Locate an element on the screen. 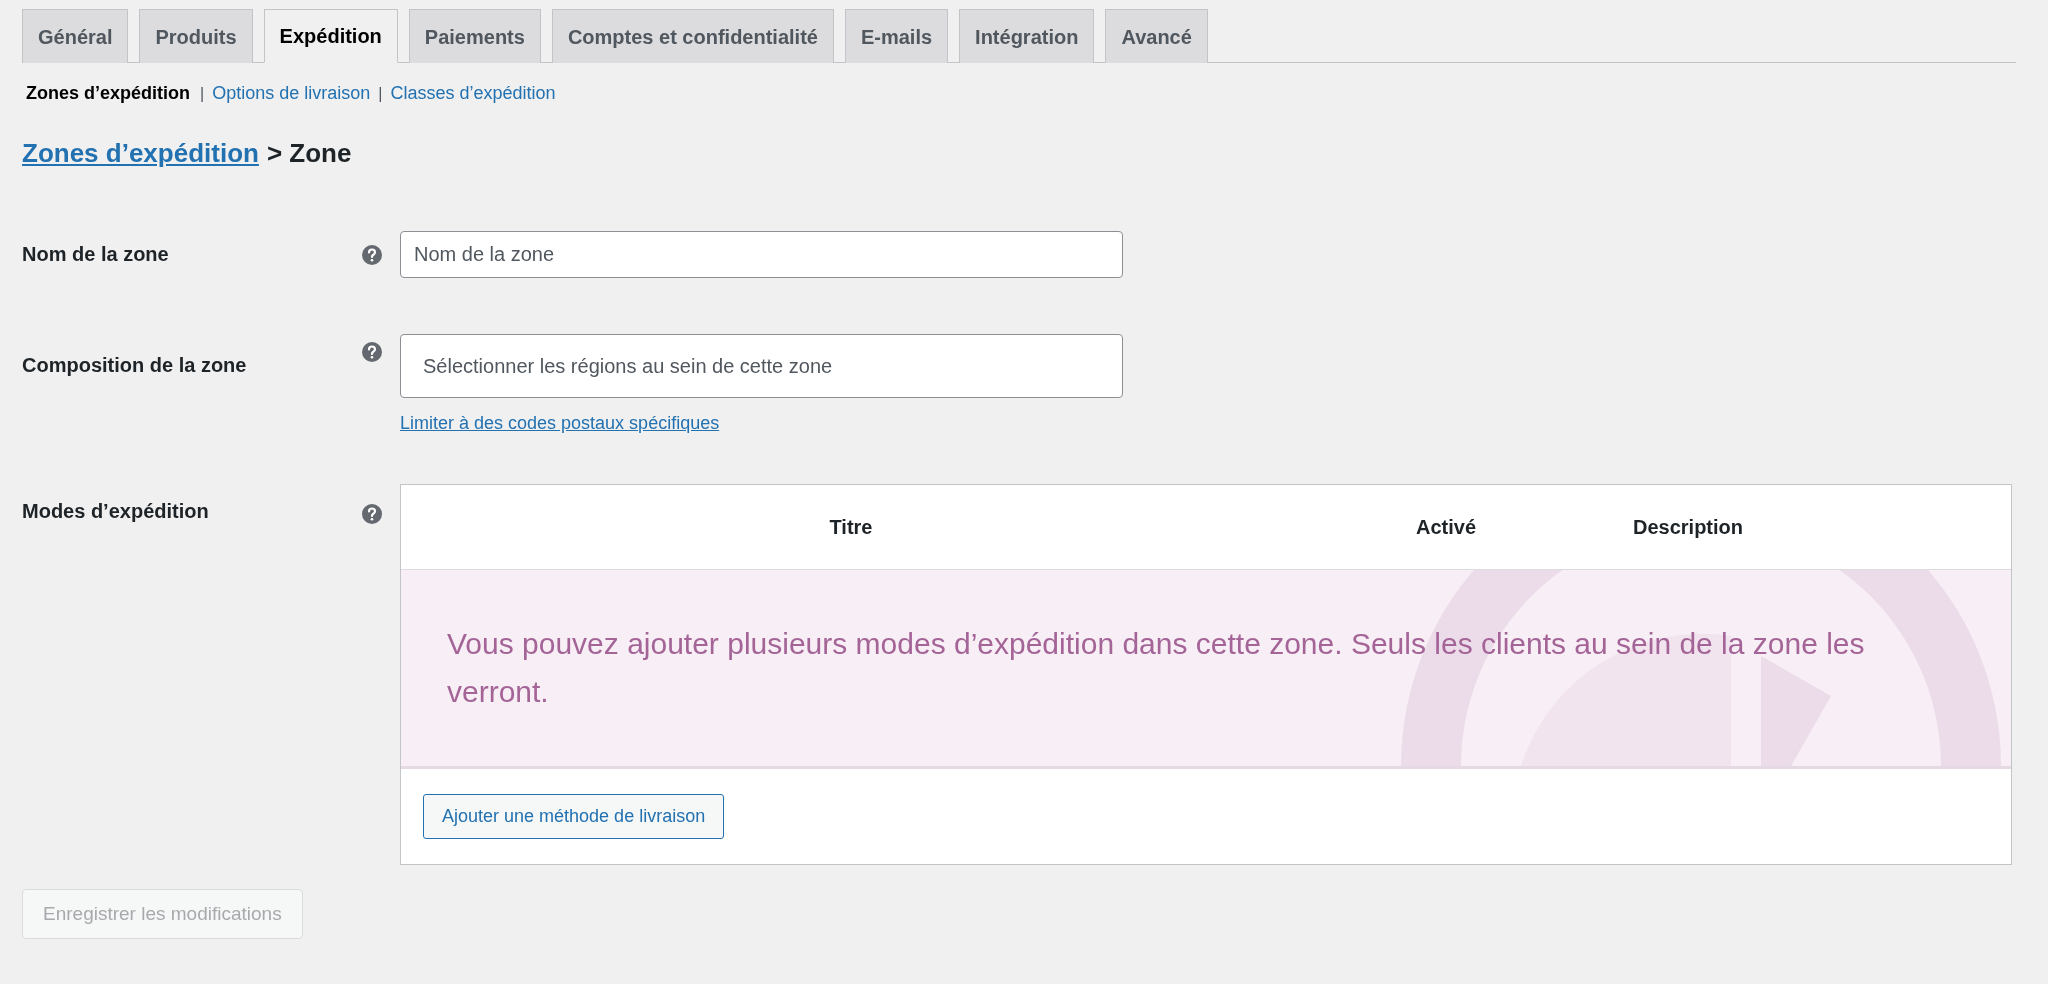 Image resolution: width=2048 pixels, height=984 pixels. settings-tab: Paiements is located at coordinates (474, 36).